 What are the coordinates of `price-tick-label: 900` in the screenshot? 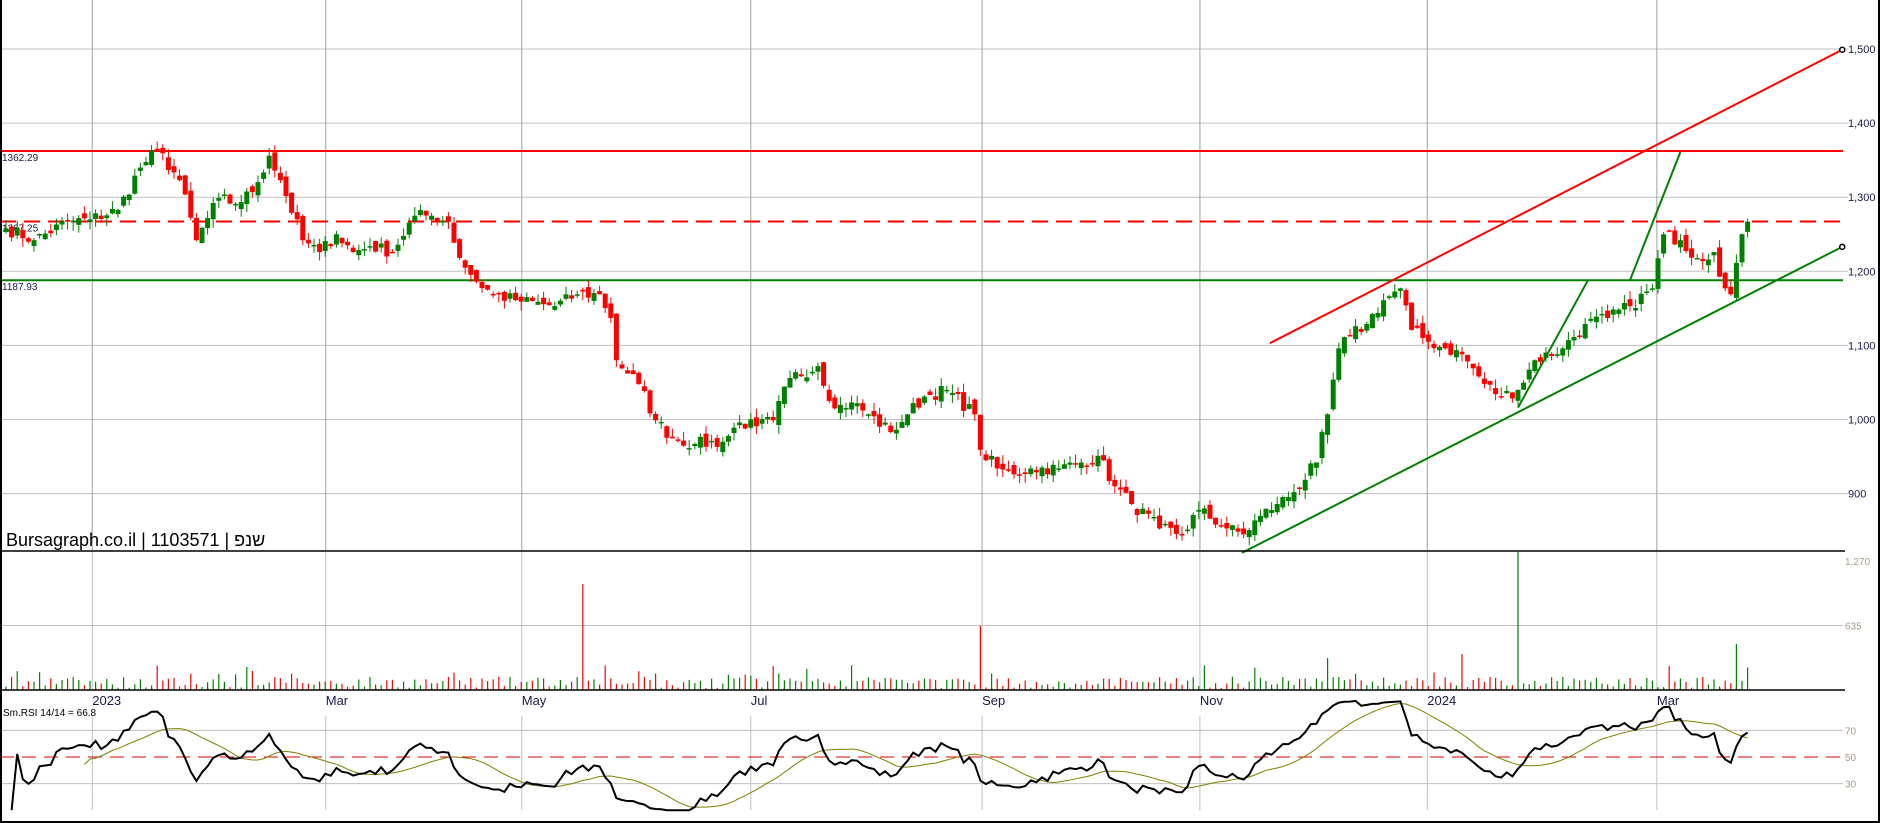 It's located at (1857, 495).